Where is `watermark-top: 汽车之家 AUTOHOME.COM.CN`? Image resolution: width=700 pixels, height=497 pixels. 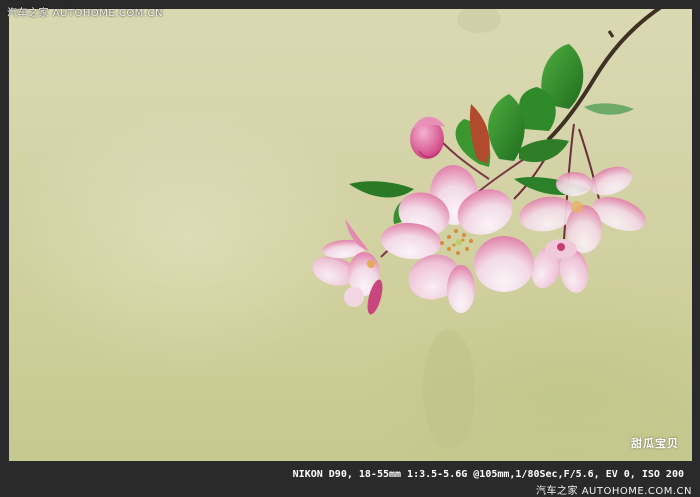
watermark-top: 汽车之家 AUTOHOME.COM.CN is located at coordinates (85, 13).